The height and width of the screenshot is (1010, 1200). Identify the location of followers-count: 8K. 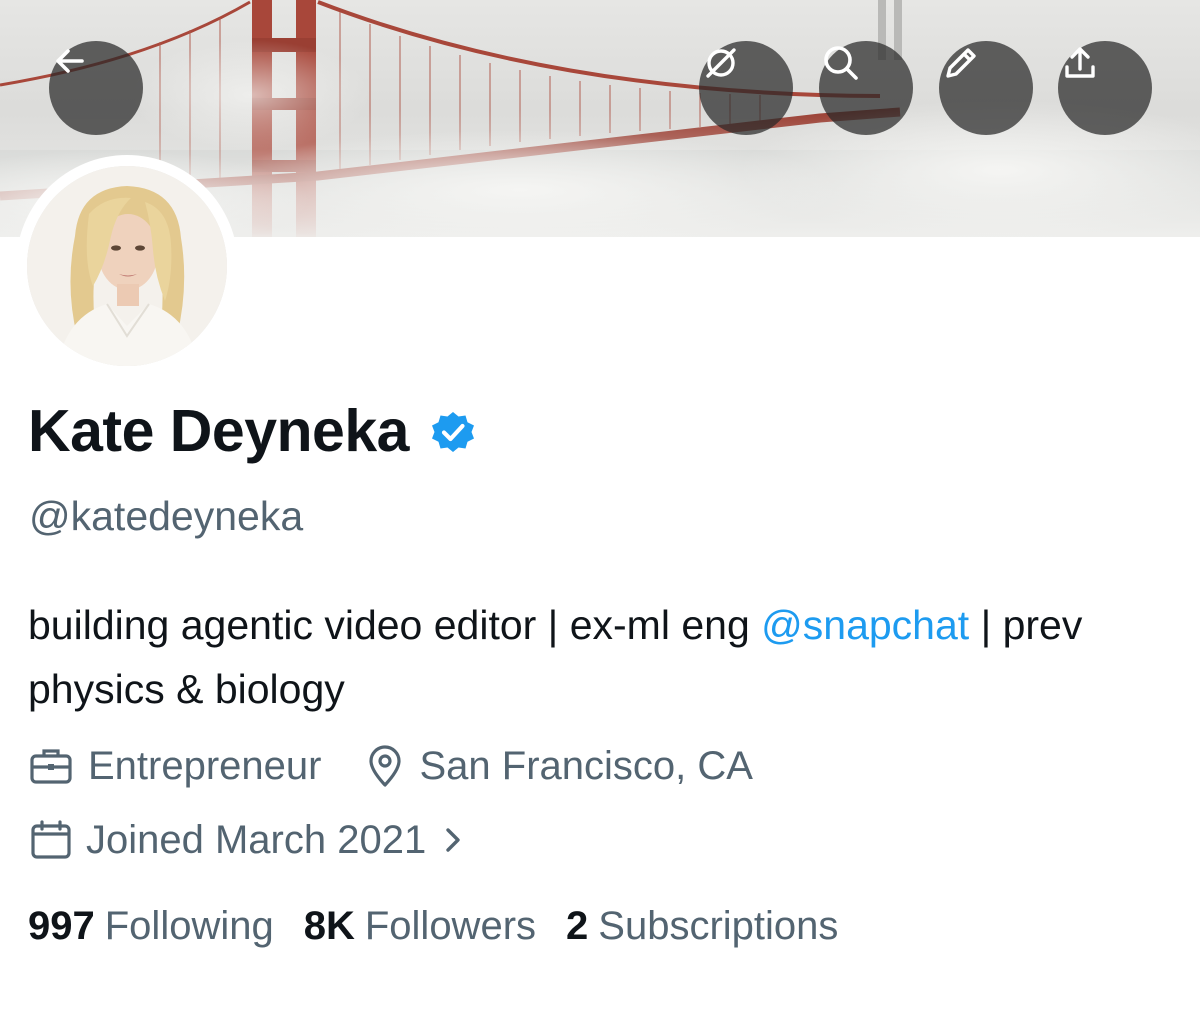
(329, 926).